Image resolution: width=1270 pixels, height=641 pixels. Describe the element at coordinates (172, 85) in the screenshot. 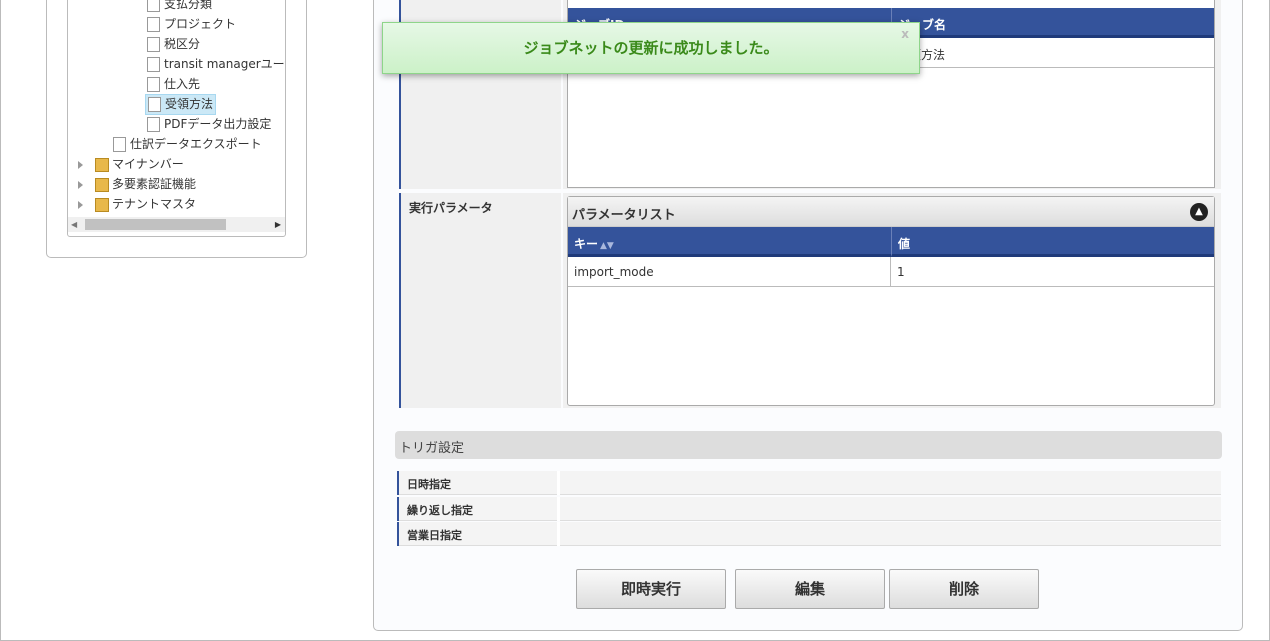

I see `tree-node: 仕入先` at that location.